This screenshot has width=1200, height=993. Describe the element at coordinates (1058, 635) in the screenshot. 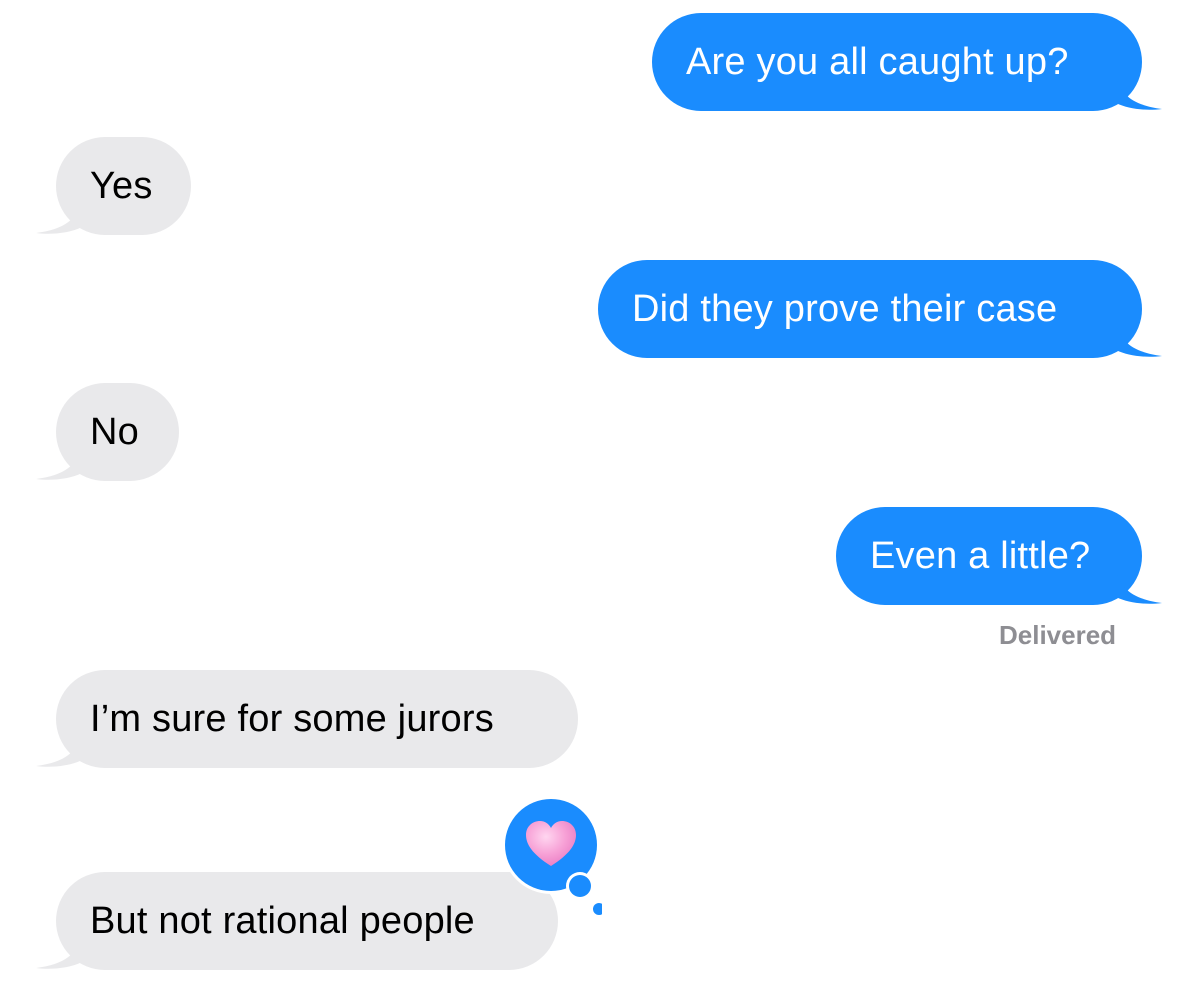

I see `delivery-status: Delivered` at that location.